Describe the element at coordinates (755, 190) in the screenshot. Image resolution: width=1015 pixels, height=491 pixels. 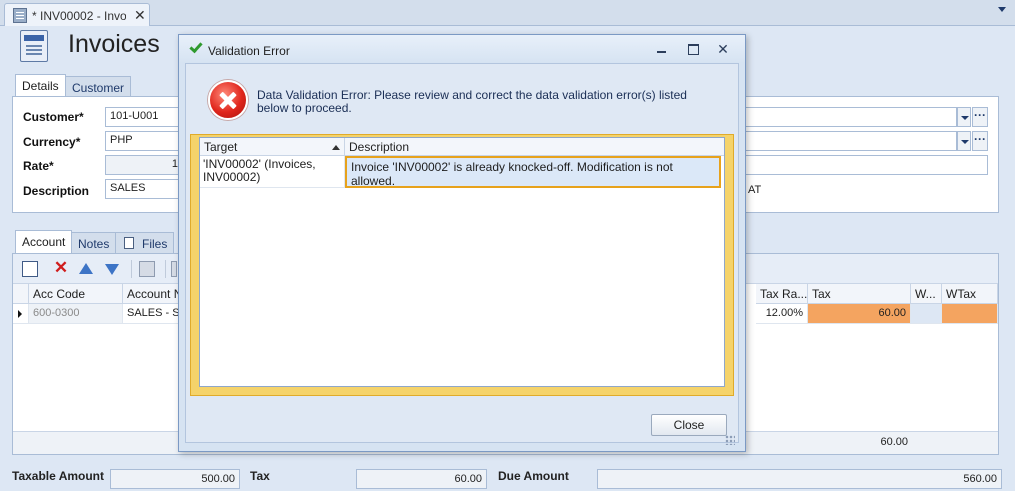
I see `vat-label: AT` at that location.